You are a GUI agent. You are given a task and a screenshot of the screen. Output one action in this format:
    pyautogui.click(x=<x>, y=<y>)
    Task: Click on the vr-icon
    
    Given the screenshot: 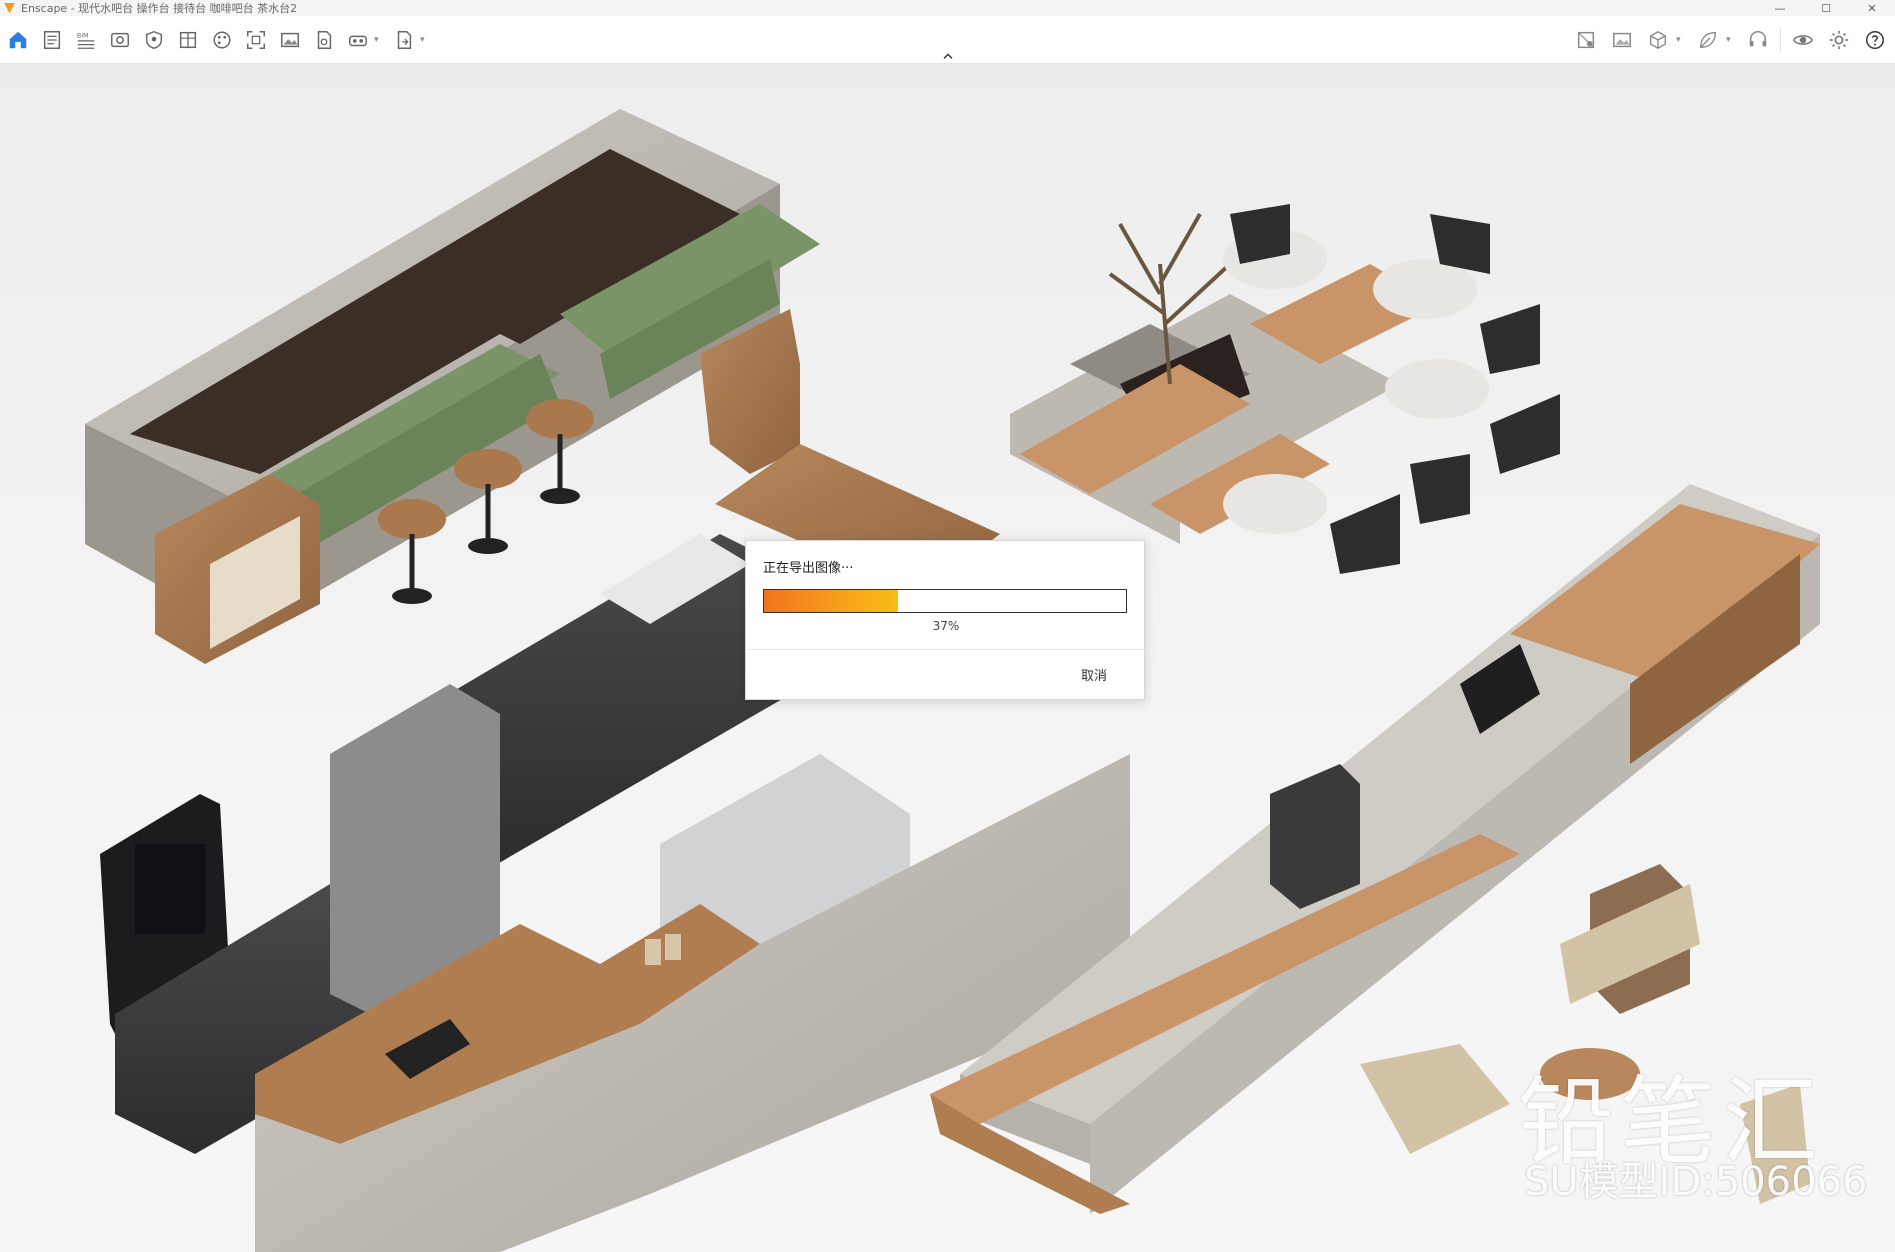 What is the action you would take?
    pyautogui.click(x=358, y=40)
    